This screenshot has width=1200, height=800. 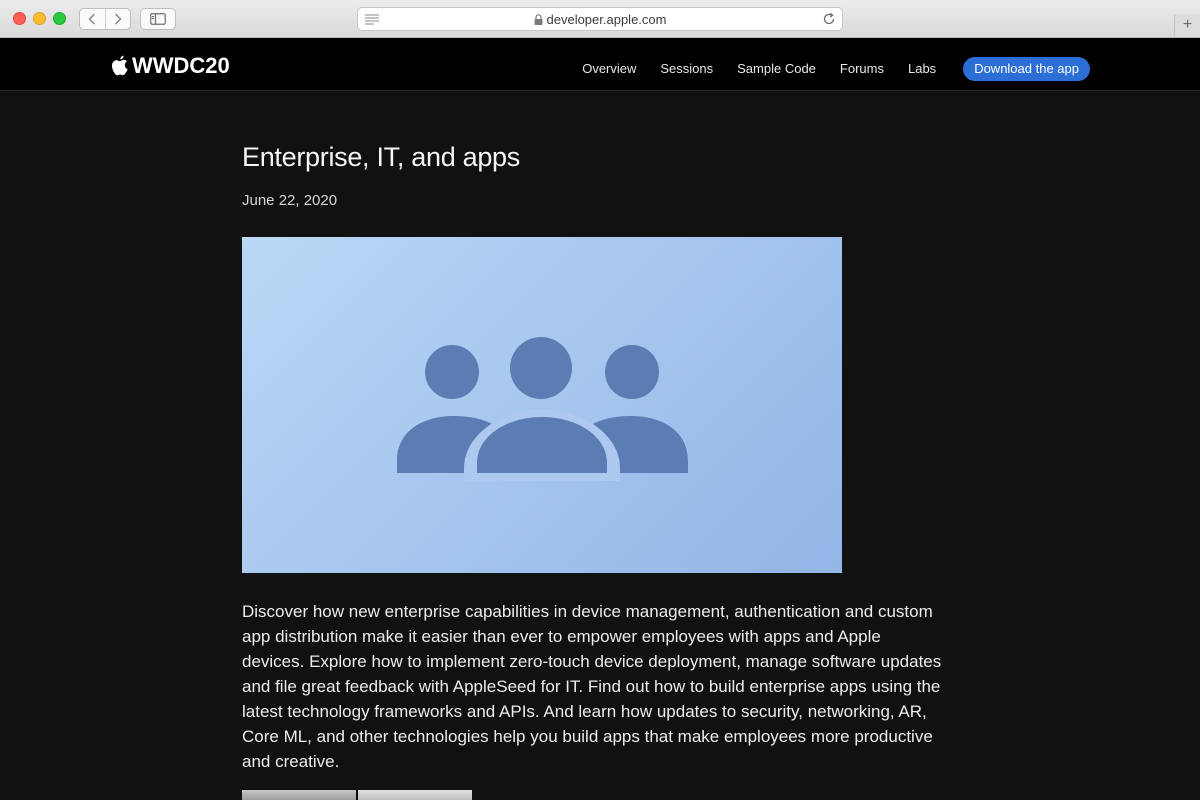 I want to click on plus-icon: +, so click(x=1187, y=24).